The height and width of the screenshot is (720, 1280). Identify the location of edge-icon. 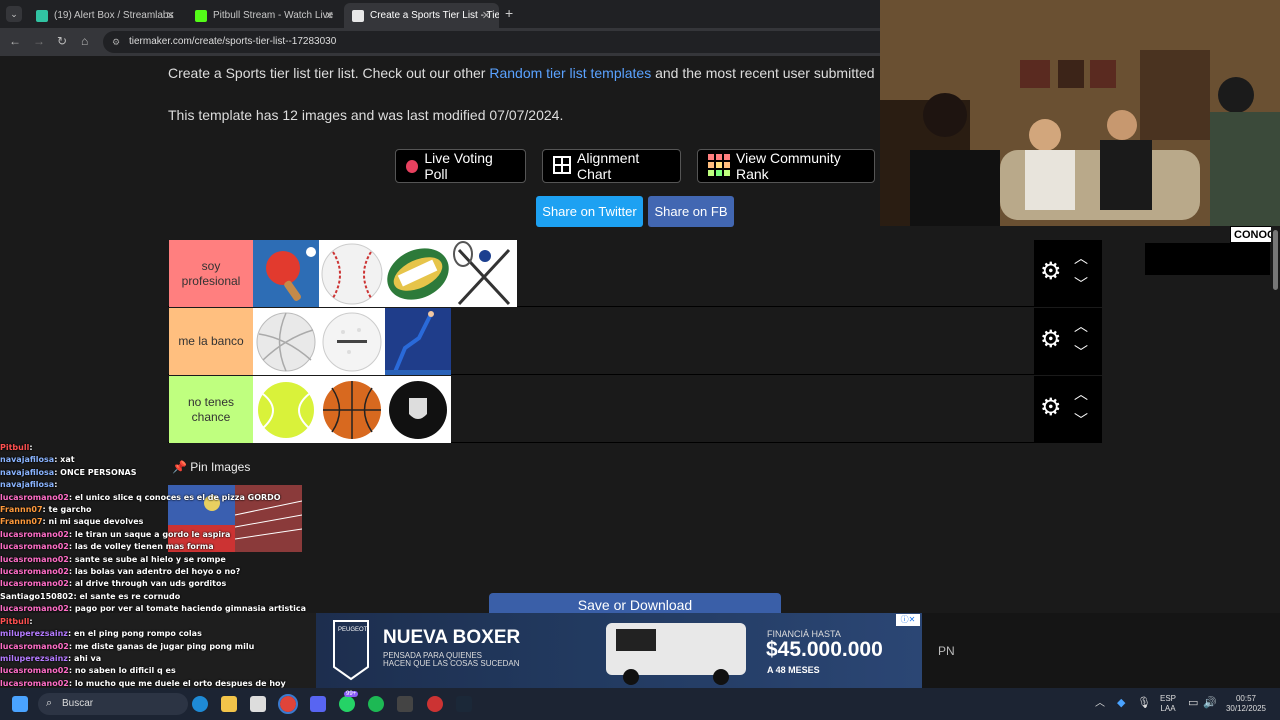
(200, 704).